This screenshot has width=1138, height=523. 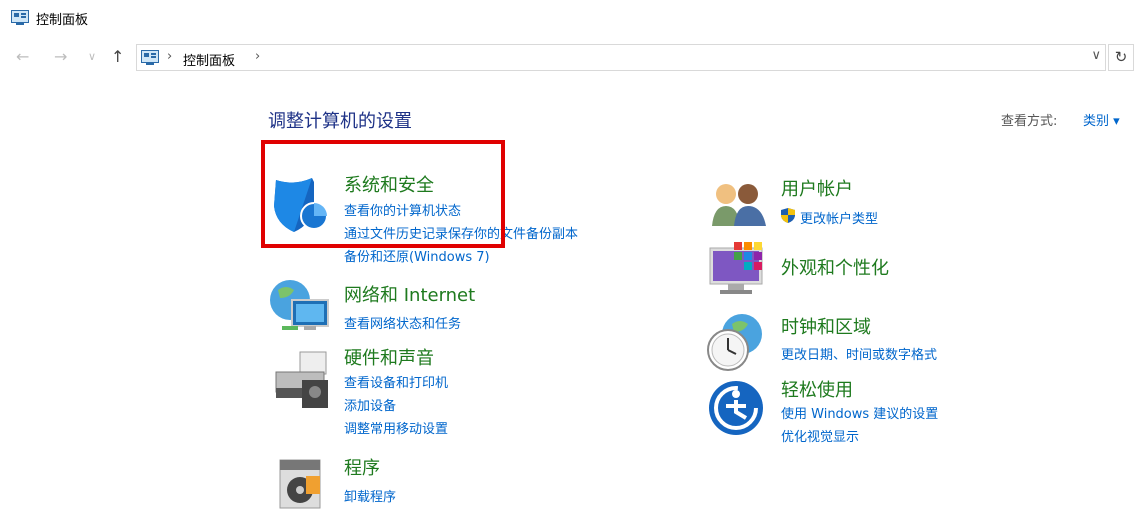 What do you see at coordinates (820, 435) in the screenshot?
I see `link-optimize-visual-display: 优化视觉显示` at bounding box center [820, 435].